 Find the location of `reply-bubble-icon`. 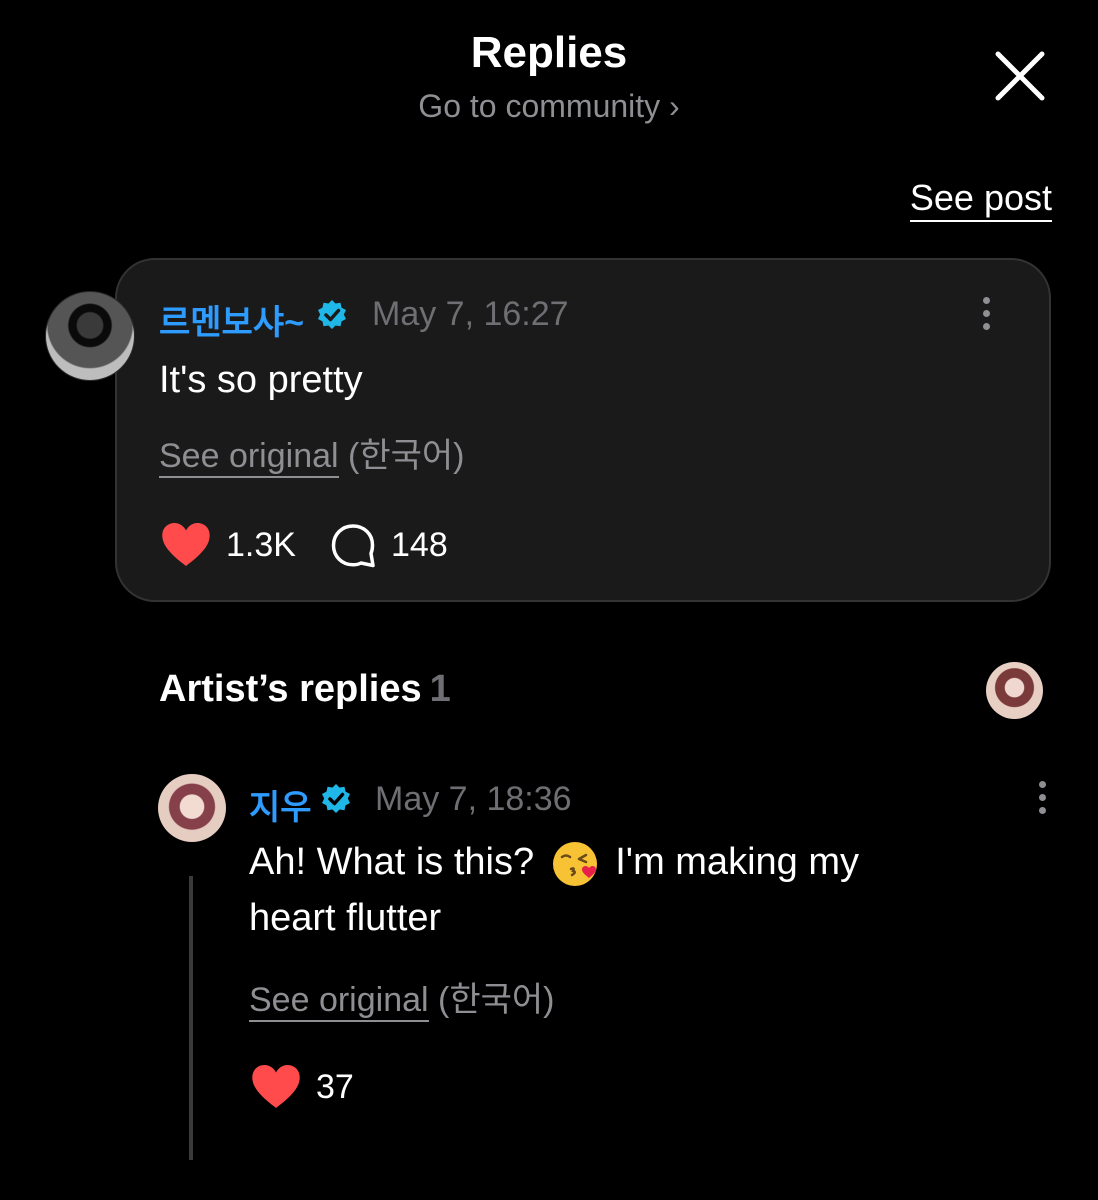

reply-bubble-icon is located at coordinates (353, 546).